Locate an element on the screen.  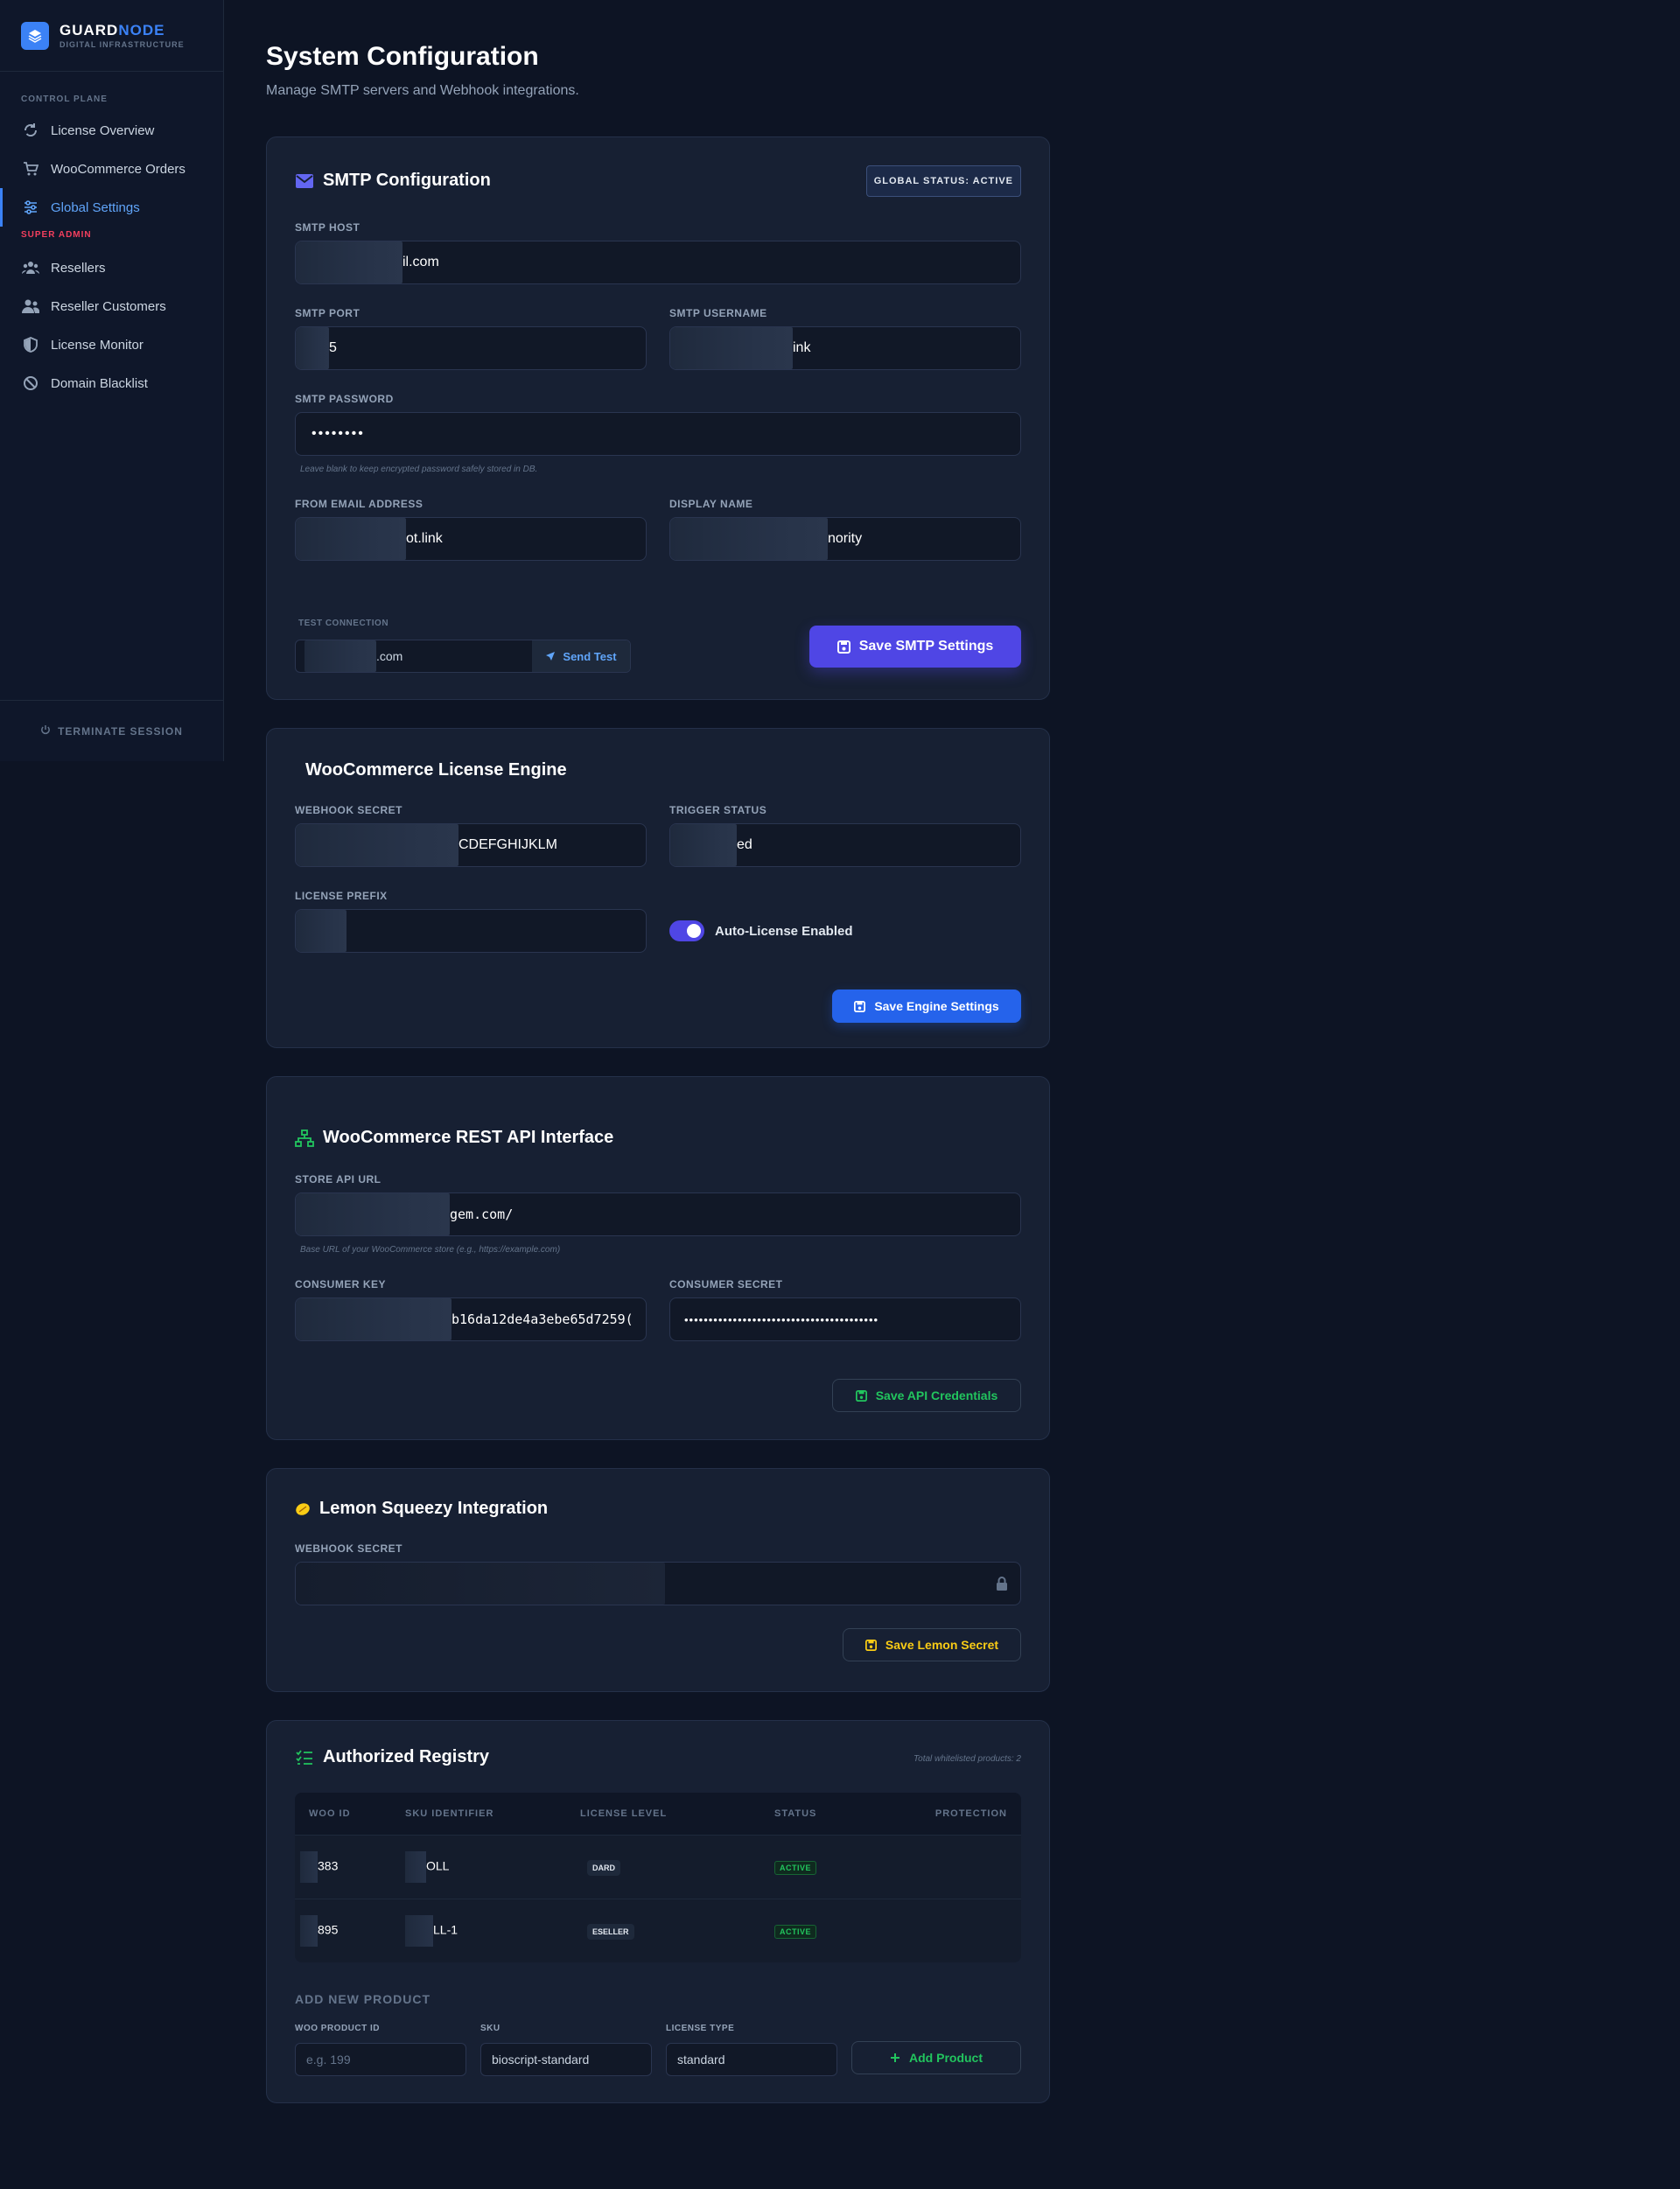
sidebar-item-woocommerce-orders: WooCommerce Orders is located at coordinates (111, 169).